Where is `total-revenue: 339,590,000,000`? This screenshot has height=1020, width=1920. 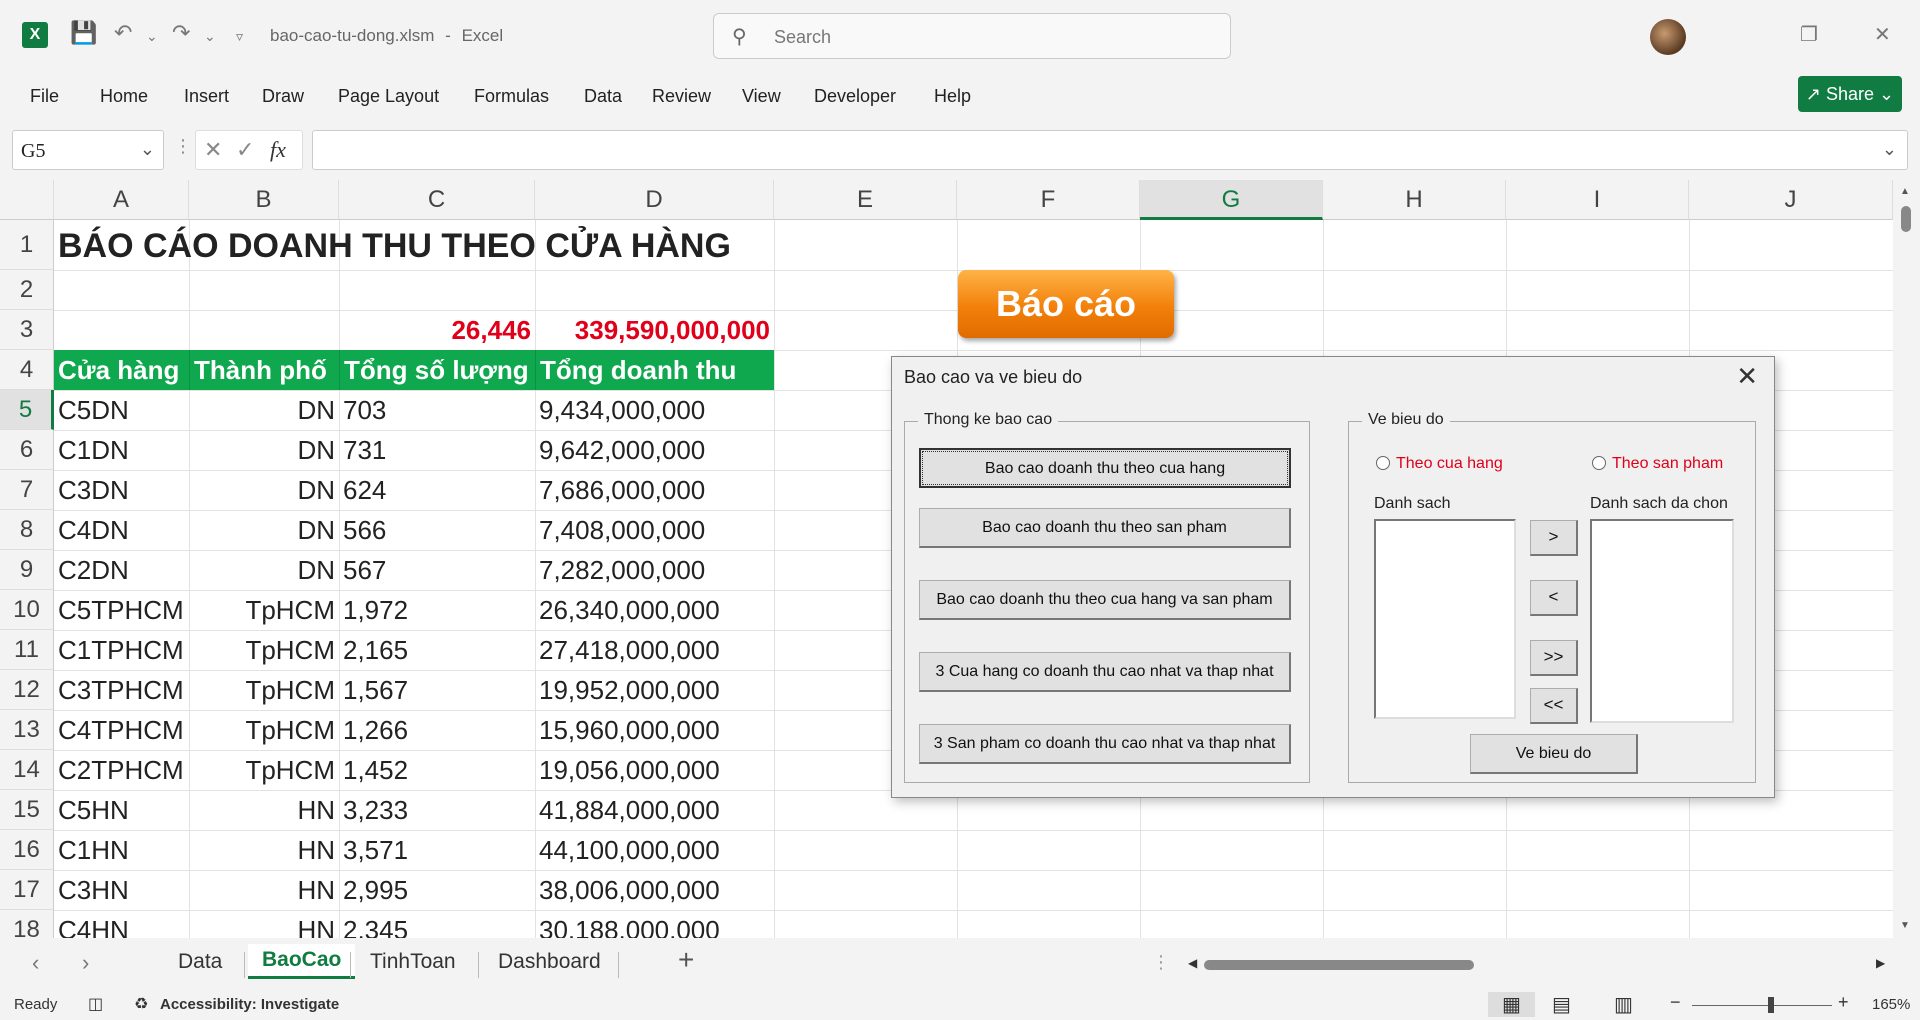
total-revenue: 339,590,000,000 is located at coordinates (654, 330).